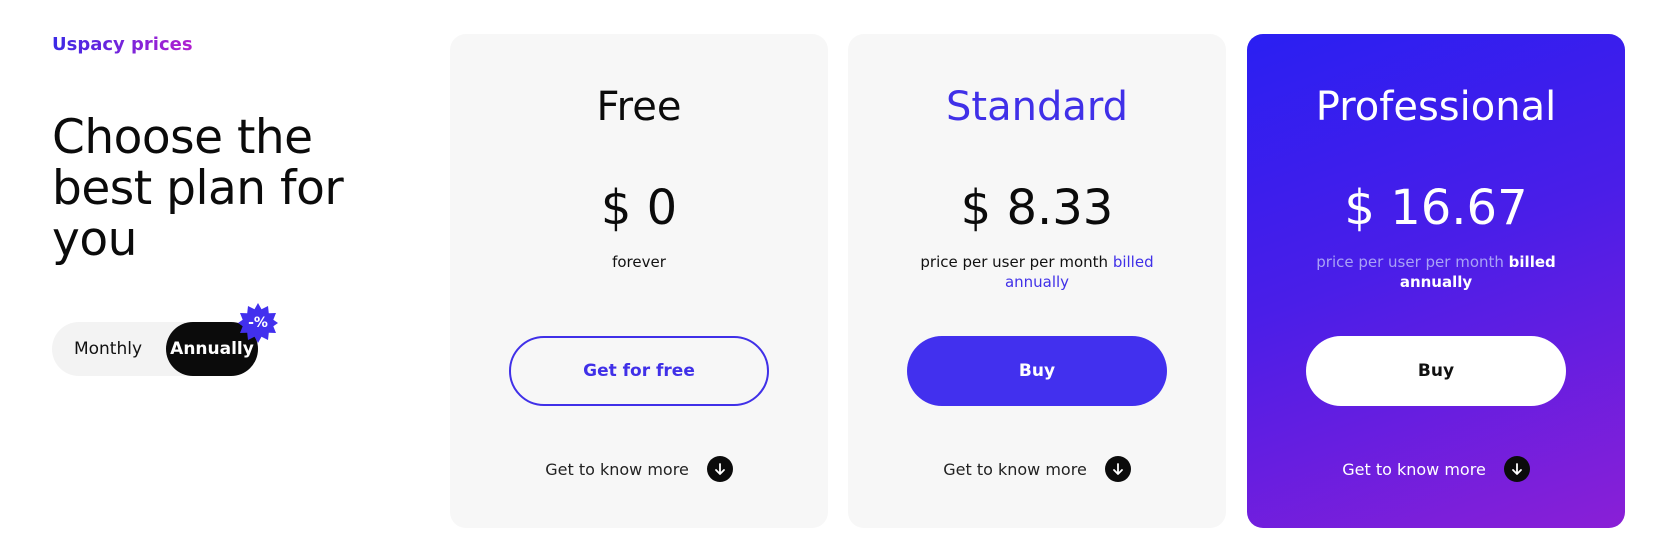 The width and height of the screenshot is (1676, 556). Describe the element at coordinates (639, 371) in the screenshot. I see `get-for-free-button: Get for free` at that location.